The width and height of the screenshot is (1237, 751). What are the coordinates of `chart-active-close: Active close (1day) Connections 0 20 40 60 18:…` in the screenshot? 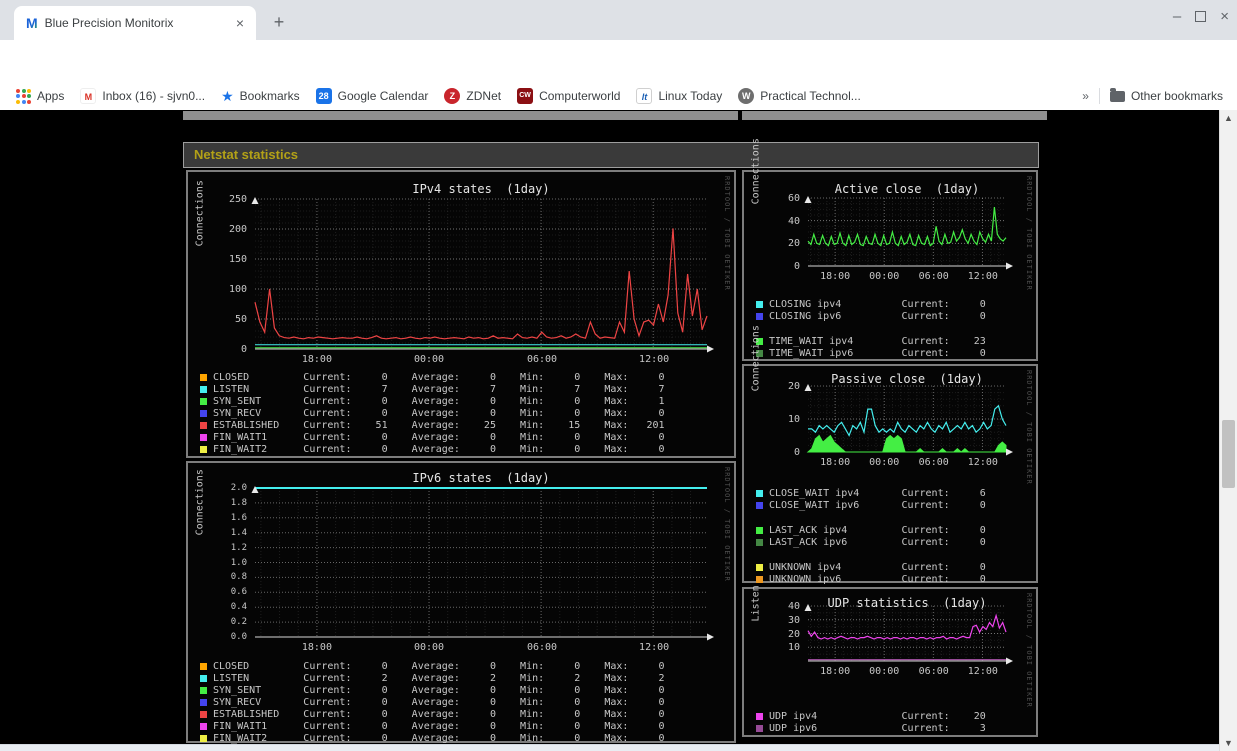 It's located at (890, 248).